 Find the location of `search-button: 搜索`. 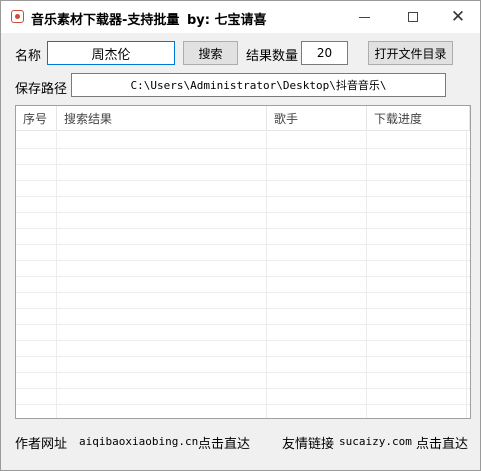

search-button: 搜索 is located at coordinates (210, 53).